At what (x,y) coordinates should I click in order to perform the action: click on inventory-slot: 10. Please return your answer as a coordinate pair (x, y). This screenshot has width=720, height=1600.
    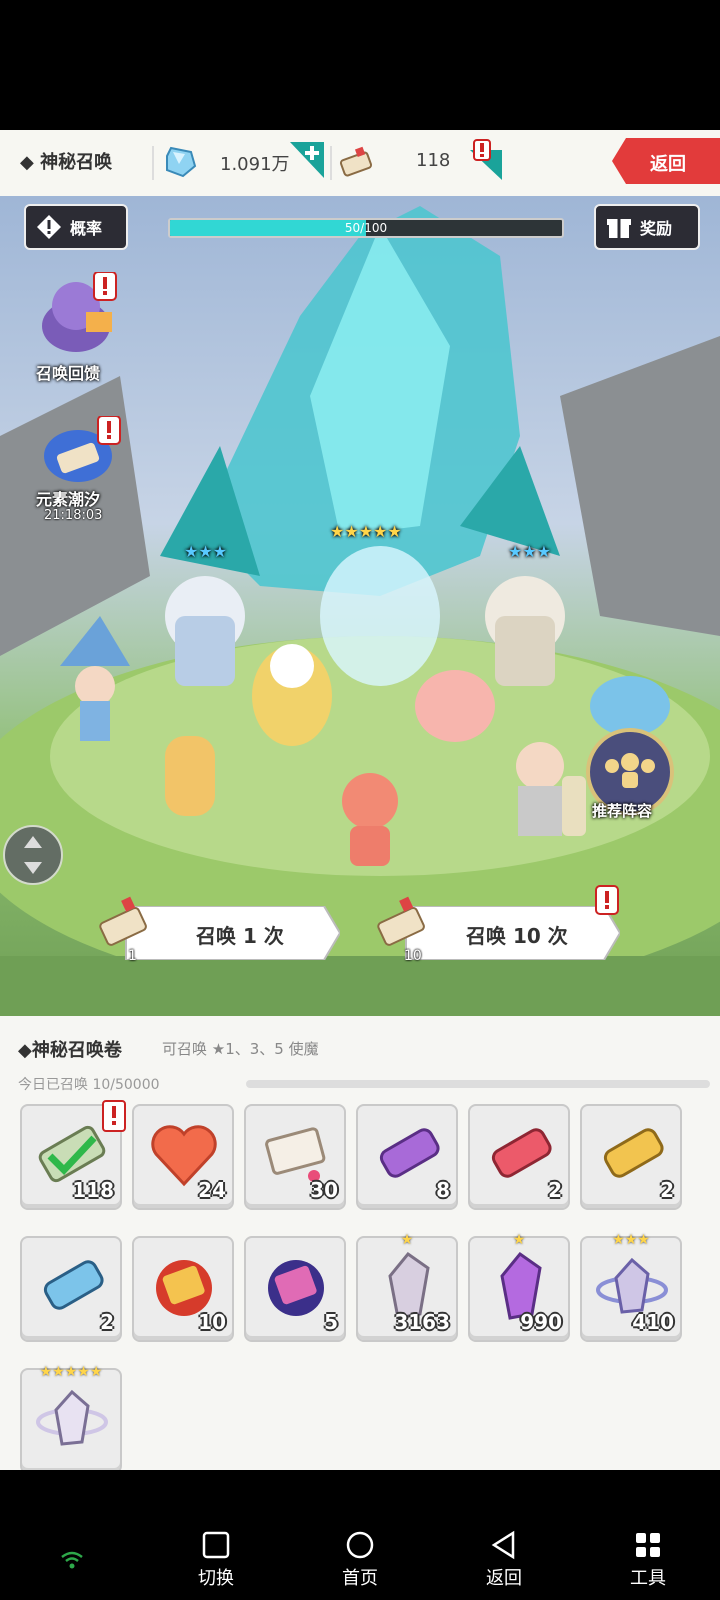
    Looking at the image, I should click on (183, 1289).